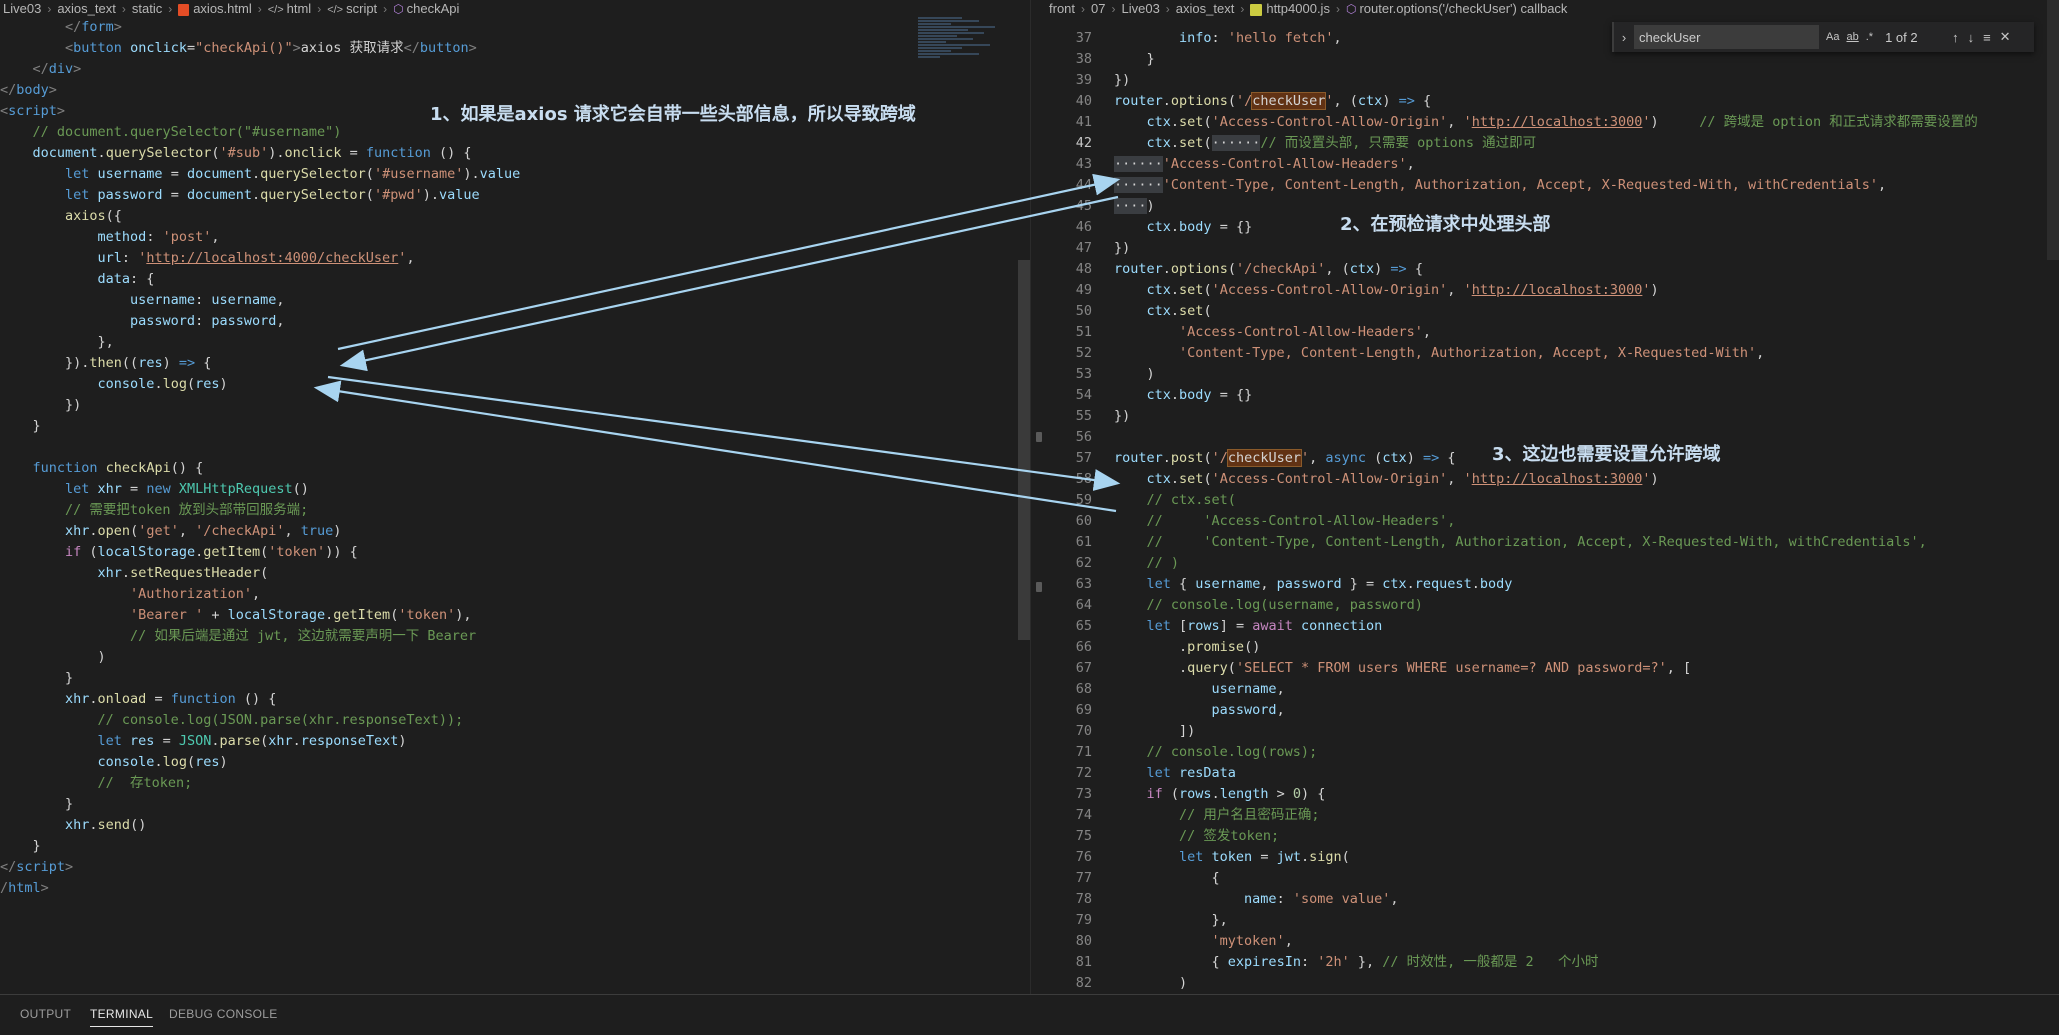  Describe the element at coordinates (215, 8) in the screenshot. I see `breadcrumb-item: axios.html` at that location.